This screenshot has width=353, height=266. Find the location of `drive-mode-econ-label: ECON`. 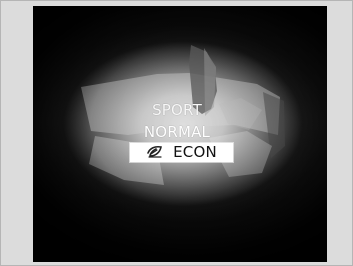

drive-mode-econ-label: ECON is located at coordinates (195, 152).